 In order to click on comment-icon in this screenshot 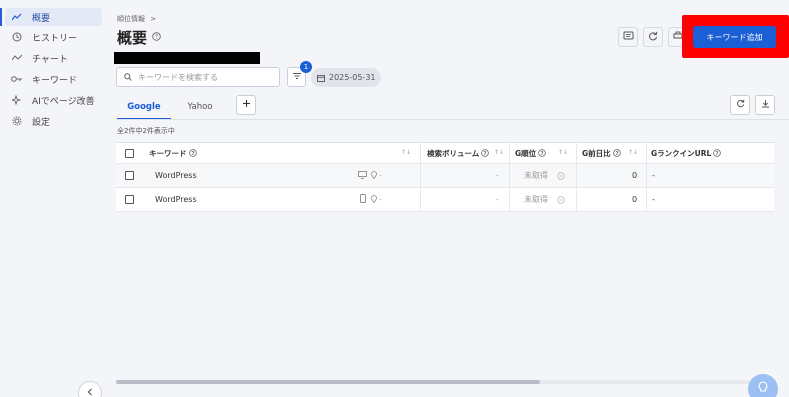, I will do `click(628, 37)`.